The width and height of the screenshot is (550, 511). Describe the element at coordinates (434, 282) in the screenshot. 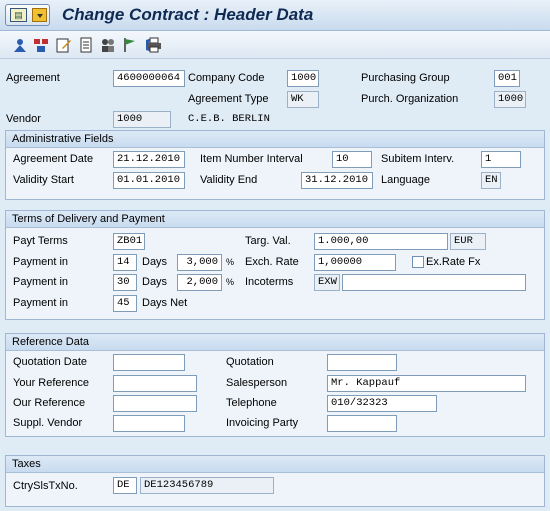

I see `incoterms-text-field` at that location.